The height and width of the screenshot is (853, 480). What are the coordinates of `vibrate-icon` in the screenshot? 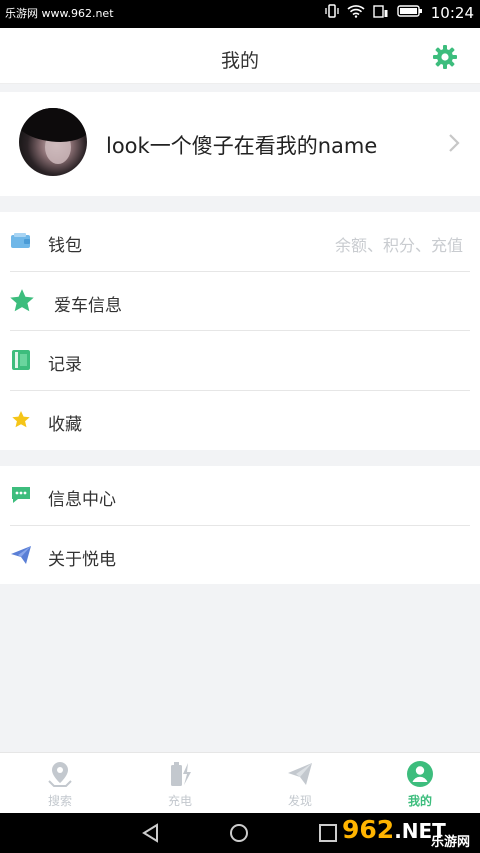 It's located at (332, 13).